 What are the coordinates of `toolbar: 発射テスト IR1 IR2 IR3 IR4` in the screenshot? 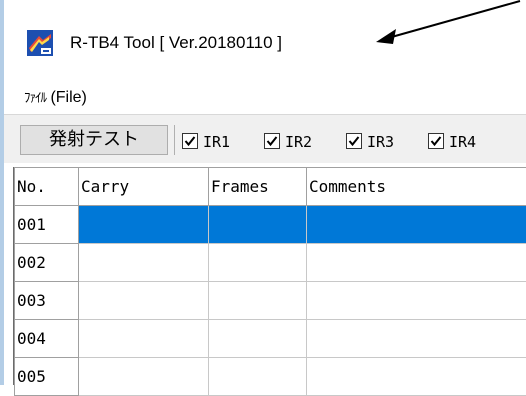 It's located at (265, 138).